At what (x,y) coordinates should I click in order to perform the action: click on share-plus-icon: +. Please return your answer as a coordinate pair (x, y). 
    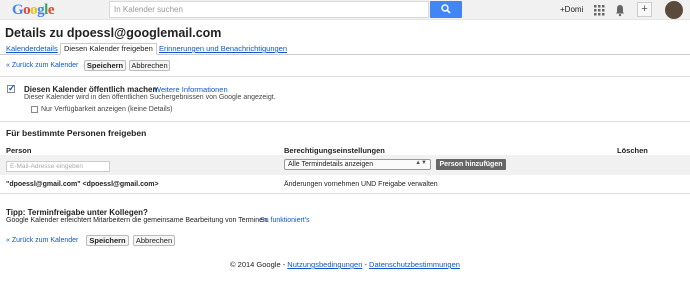
    Looking at the image, I should click on (644, 9).